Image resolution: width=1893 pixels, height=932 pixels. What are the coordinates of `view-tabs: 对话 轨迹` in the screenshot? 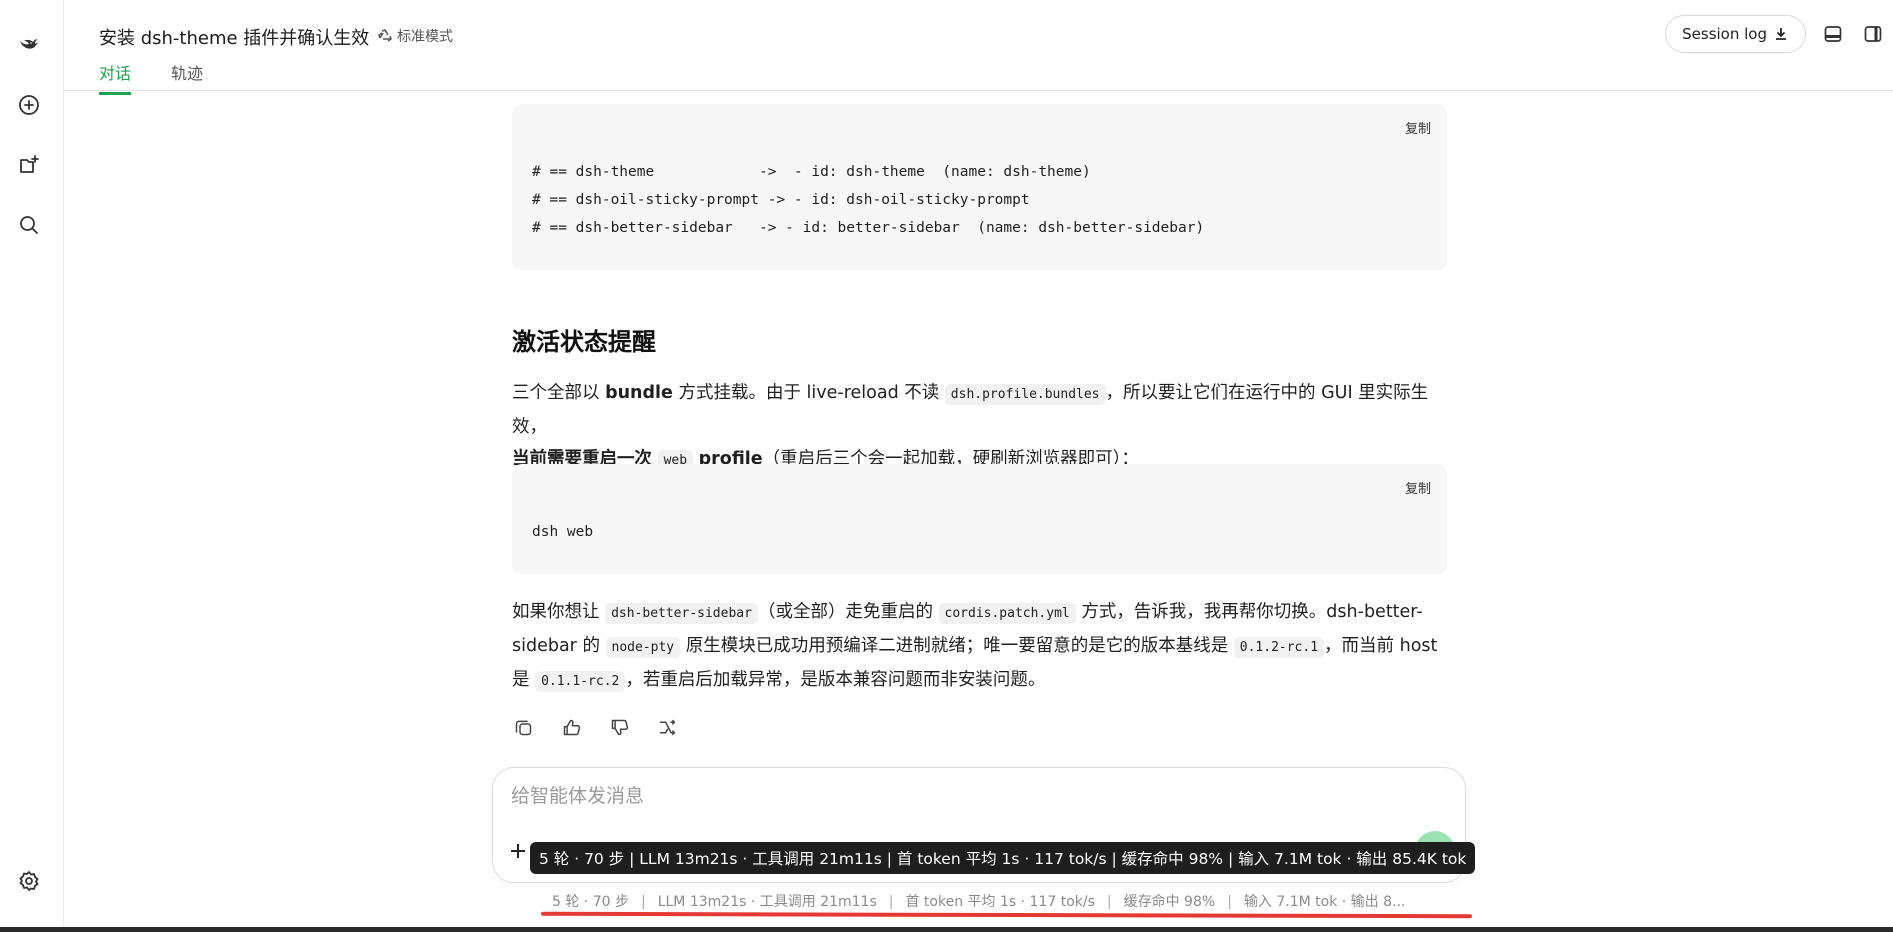 It's located at (151, 77).